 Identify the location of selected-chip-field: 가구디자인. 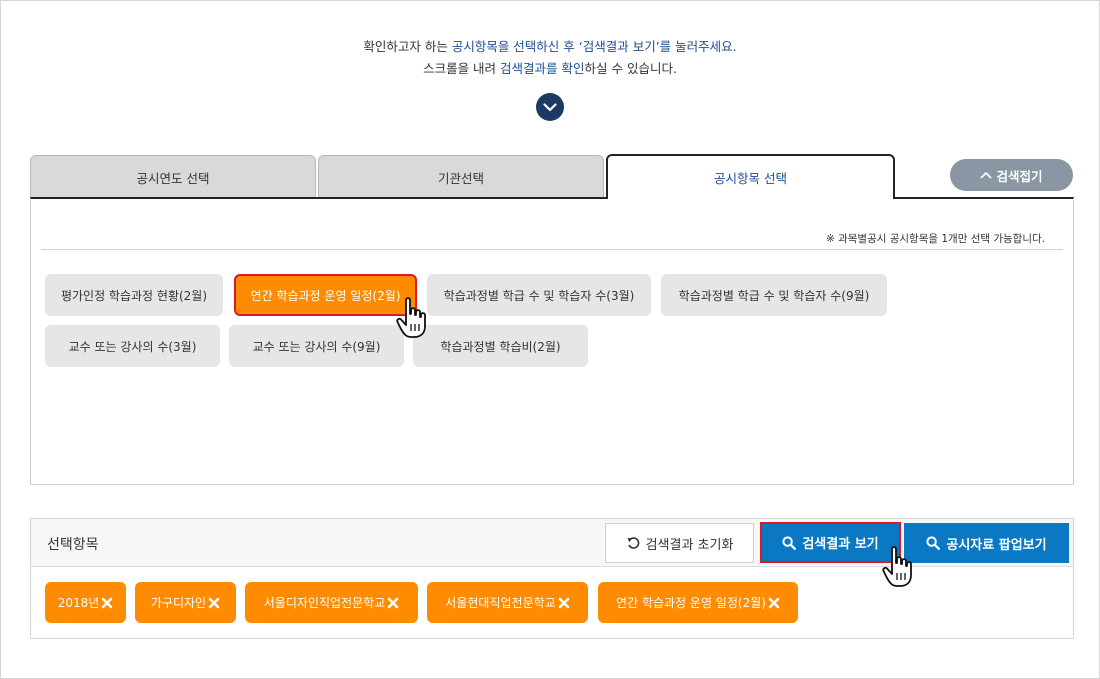
(185, 602).